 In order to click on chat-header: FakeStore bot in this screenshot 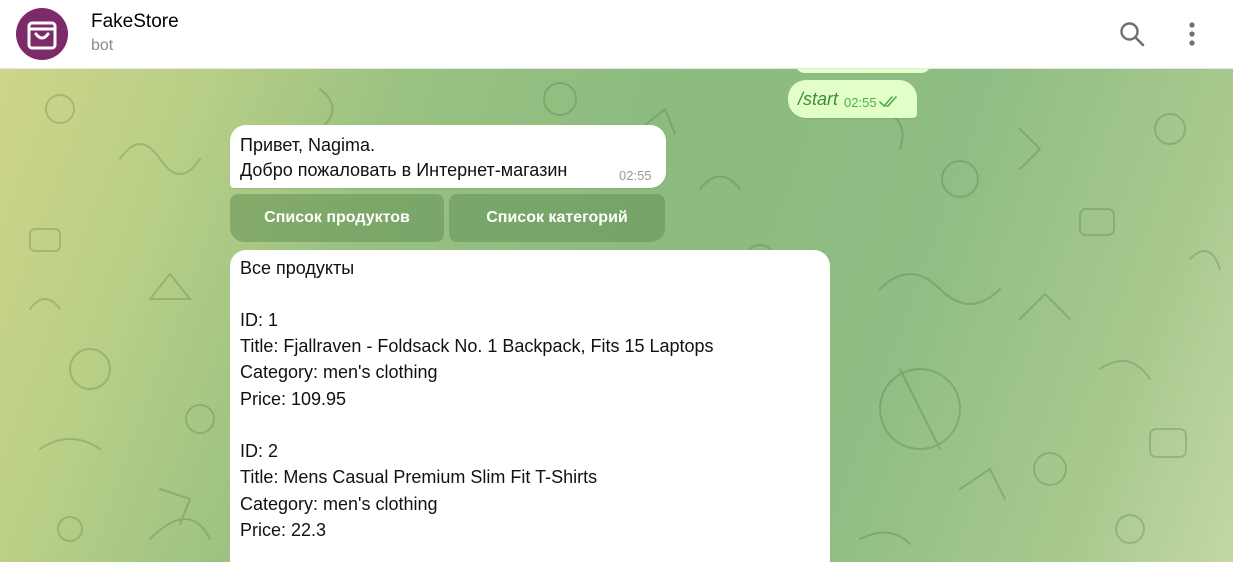, I will do `click(616, 34)`.